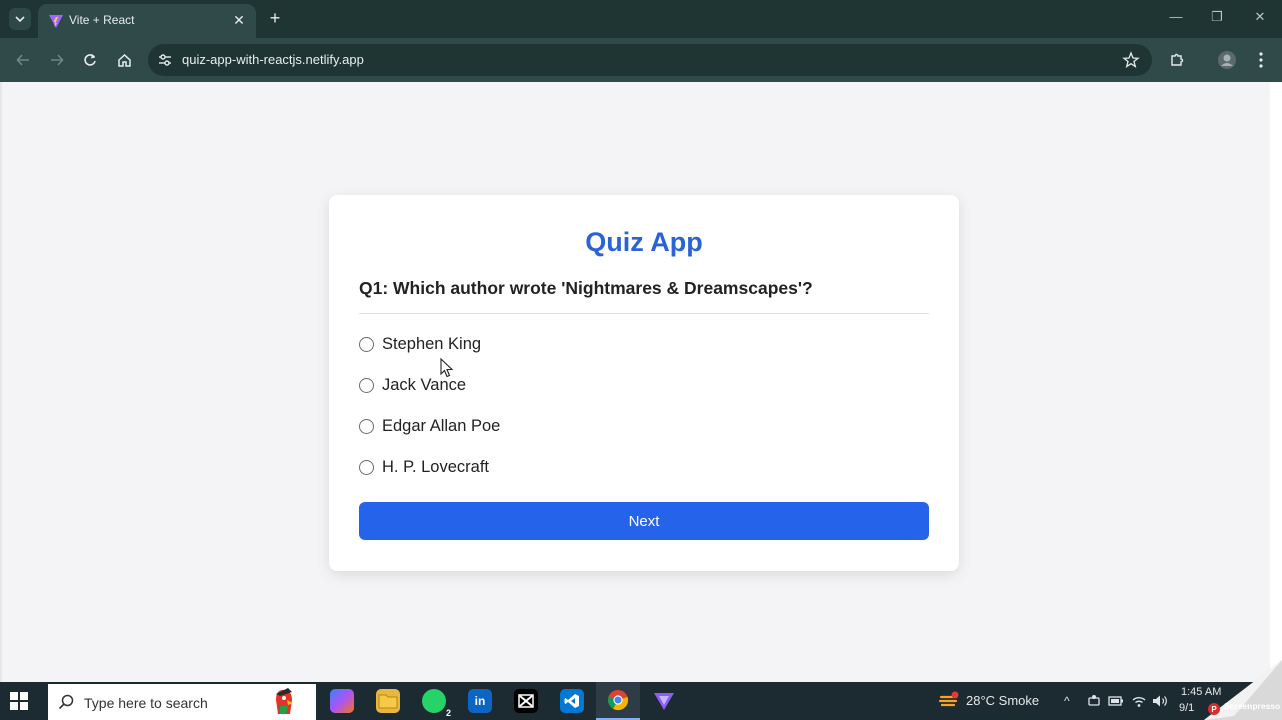 The image size is (1282, 720). I want to click on chevron-down-icon, so click(20, 19).